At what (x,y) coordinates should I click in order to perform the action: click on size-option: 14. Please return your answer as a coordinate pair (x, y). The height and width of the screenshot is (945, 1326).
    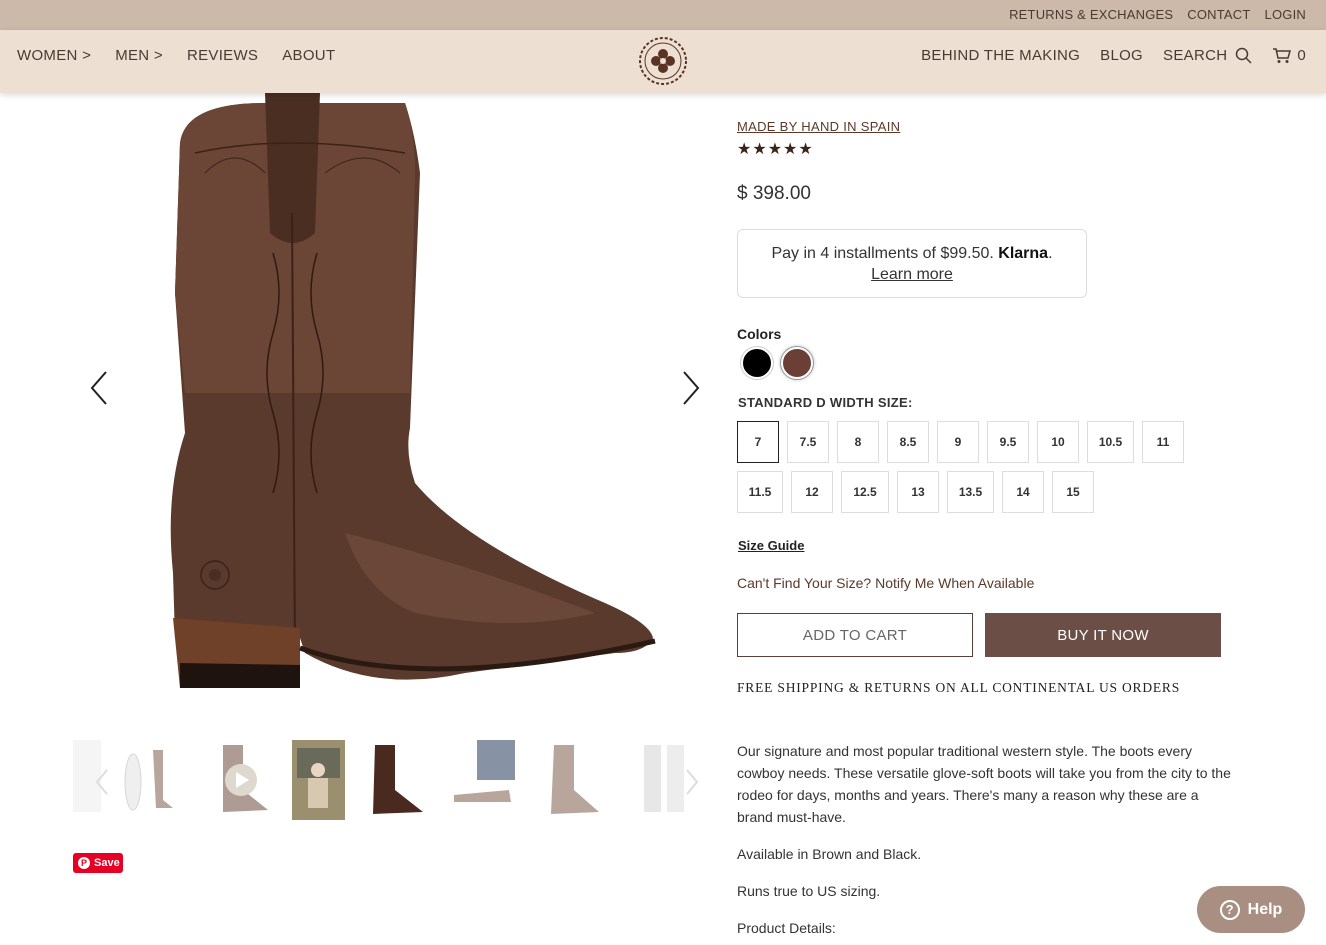
    Looking at the image, I should click on (1023, 492).